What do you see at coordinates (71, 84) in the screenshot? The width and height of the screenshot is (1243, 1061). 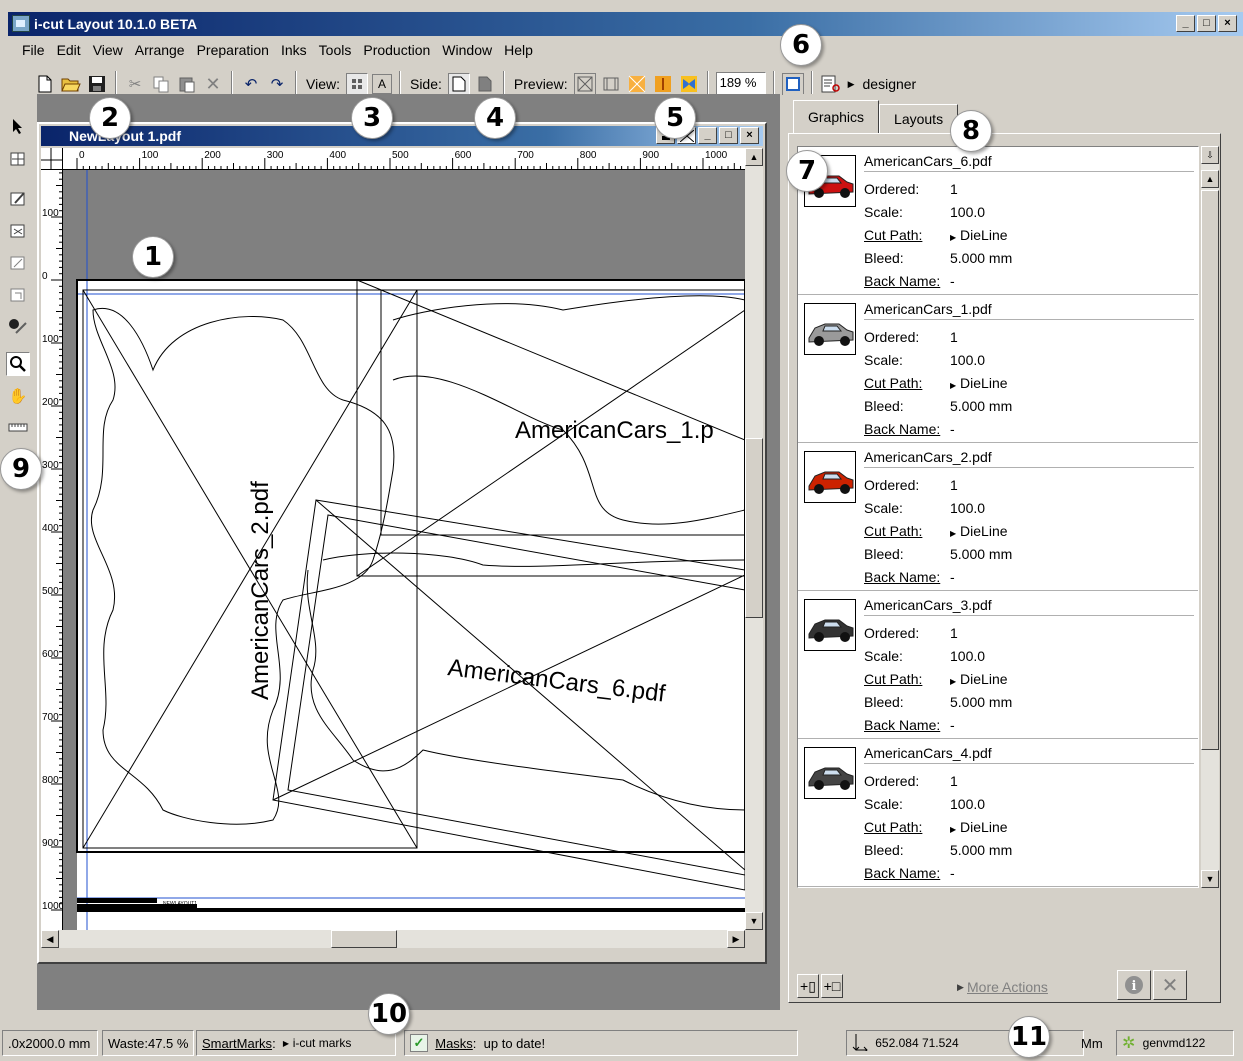 I see `open-folder-icon` at bounding box center [71, 84].